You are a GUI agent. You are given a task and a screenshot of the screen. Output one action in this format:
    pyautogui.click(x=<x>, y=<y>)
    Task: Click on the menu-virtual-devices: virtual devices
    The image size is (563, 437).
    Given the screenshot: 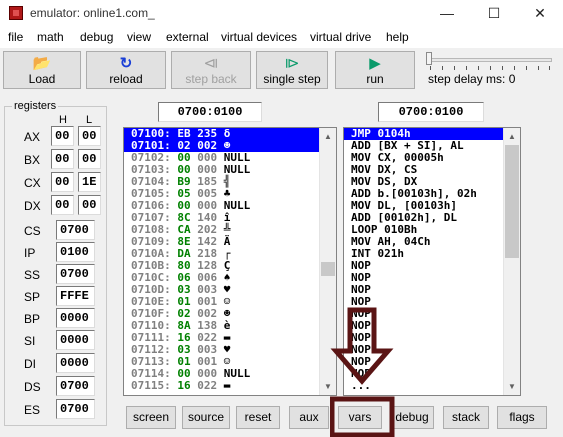 What is the action you would take?
    pyautogui.click(x=259, y=37)
    